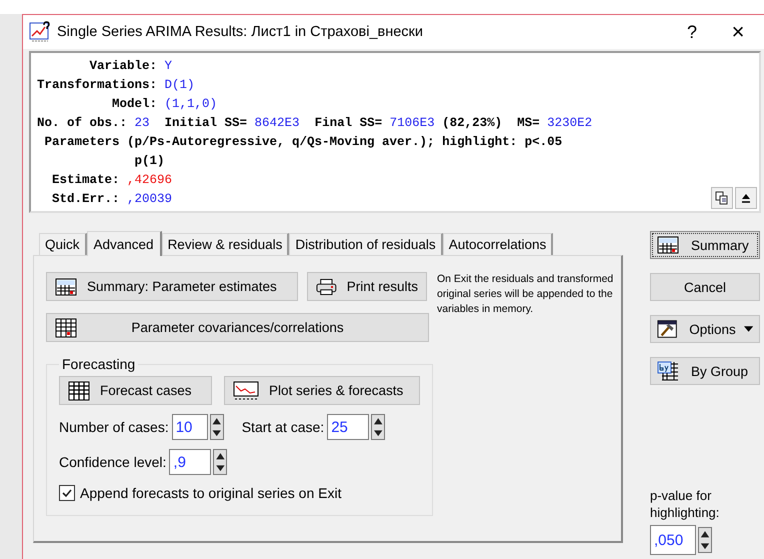 This screenshot has height=559, width=764. Describe the element at coordinates (123, 66) in the screenshot. I see `output-text: Variable:` at that location.